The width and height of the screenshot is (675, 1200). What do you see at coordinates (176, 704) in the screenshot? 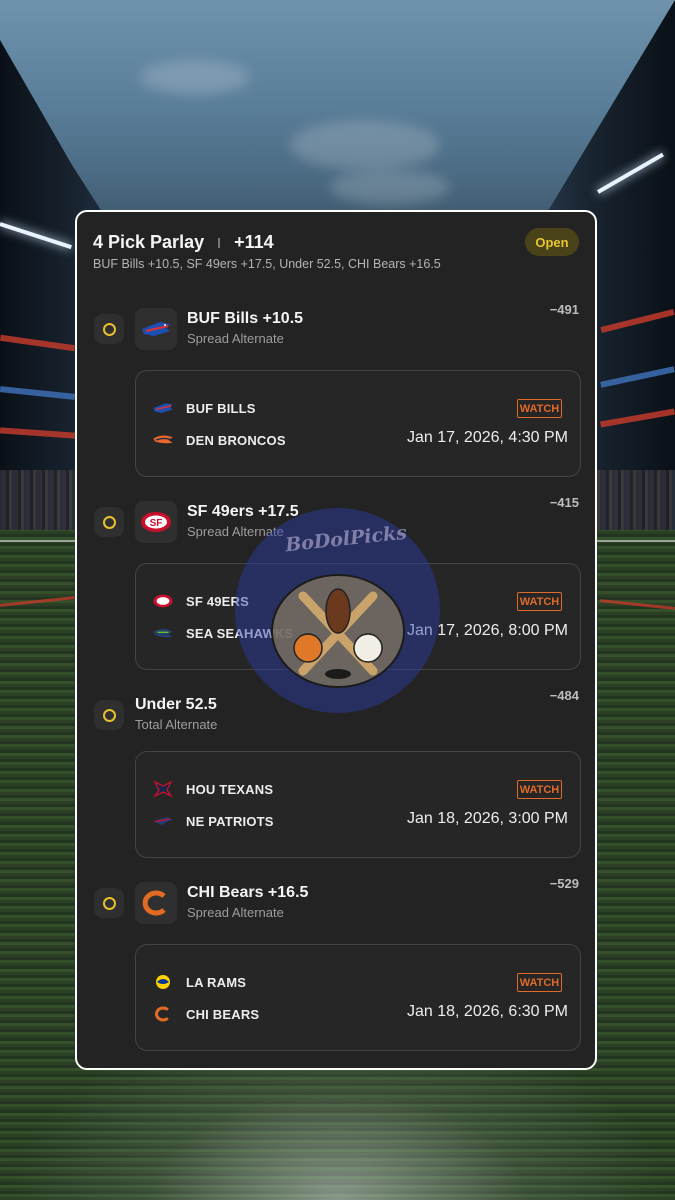
I see `pick-title: Under 52.5` at bounding box center [176, 704].